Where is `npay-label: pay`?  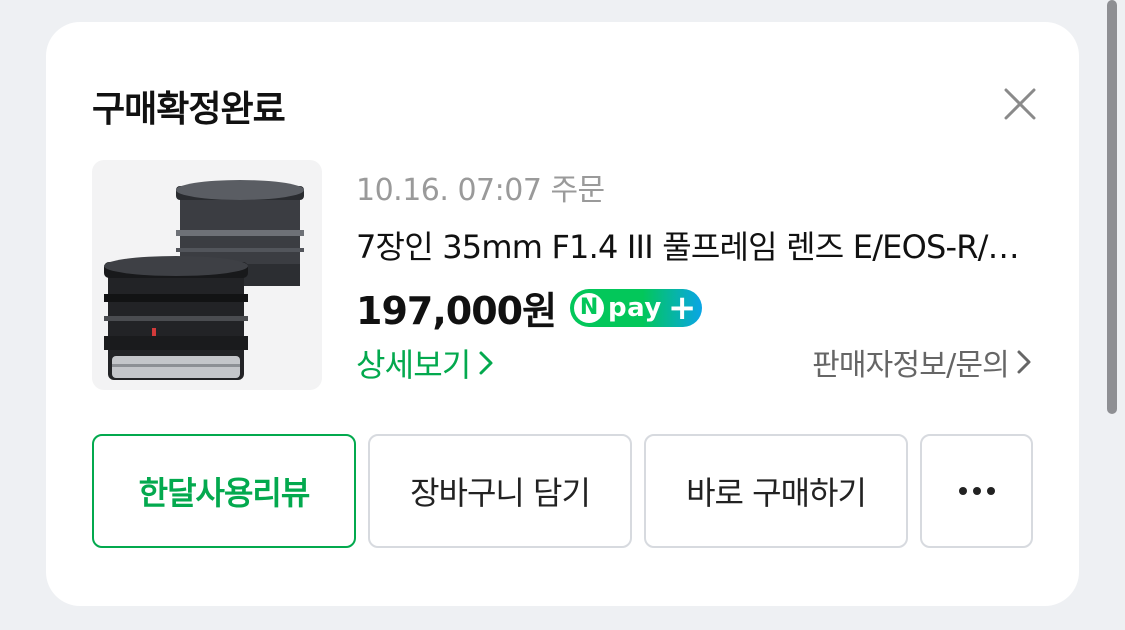
npay-label: pay is located at coordinates (635, 307).